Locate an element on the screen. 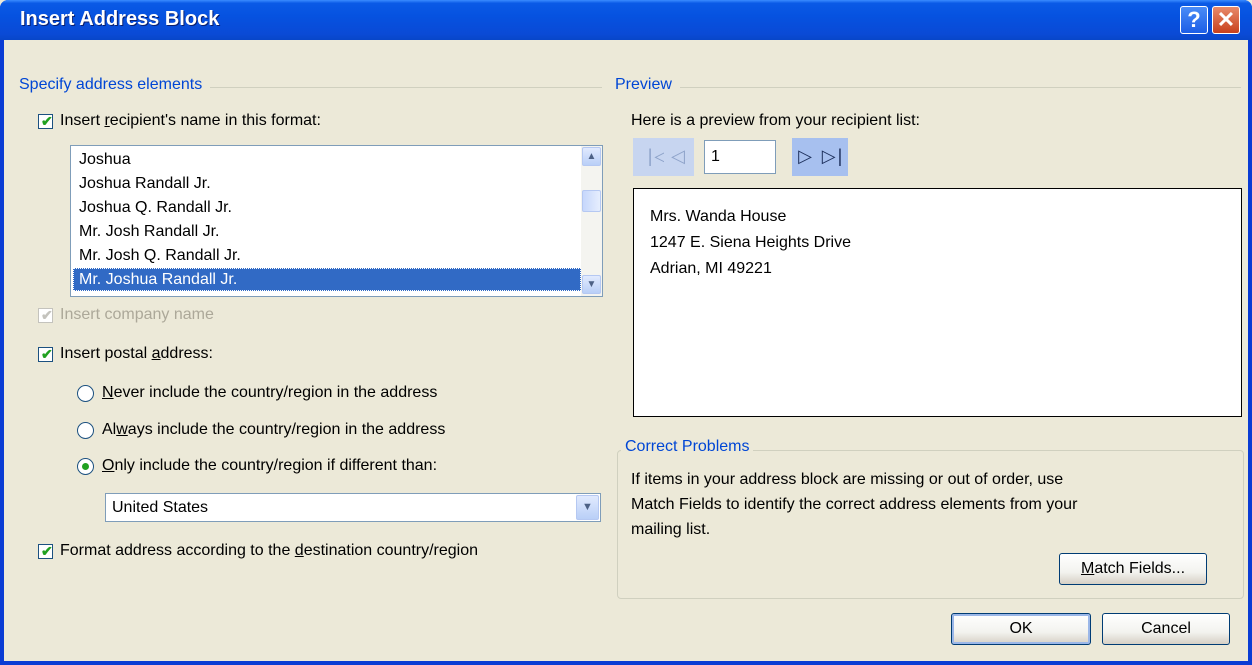 Image resolution: width=1252 pixels, height=665 pixels. last-record-button: ▷| is located at coordinates (833, 157).